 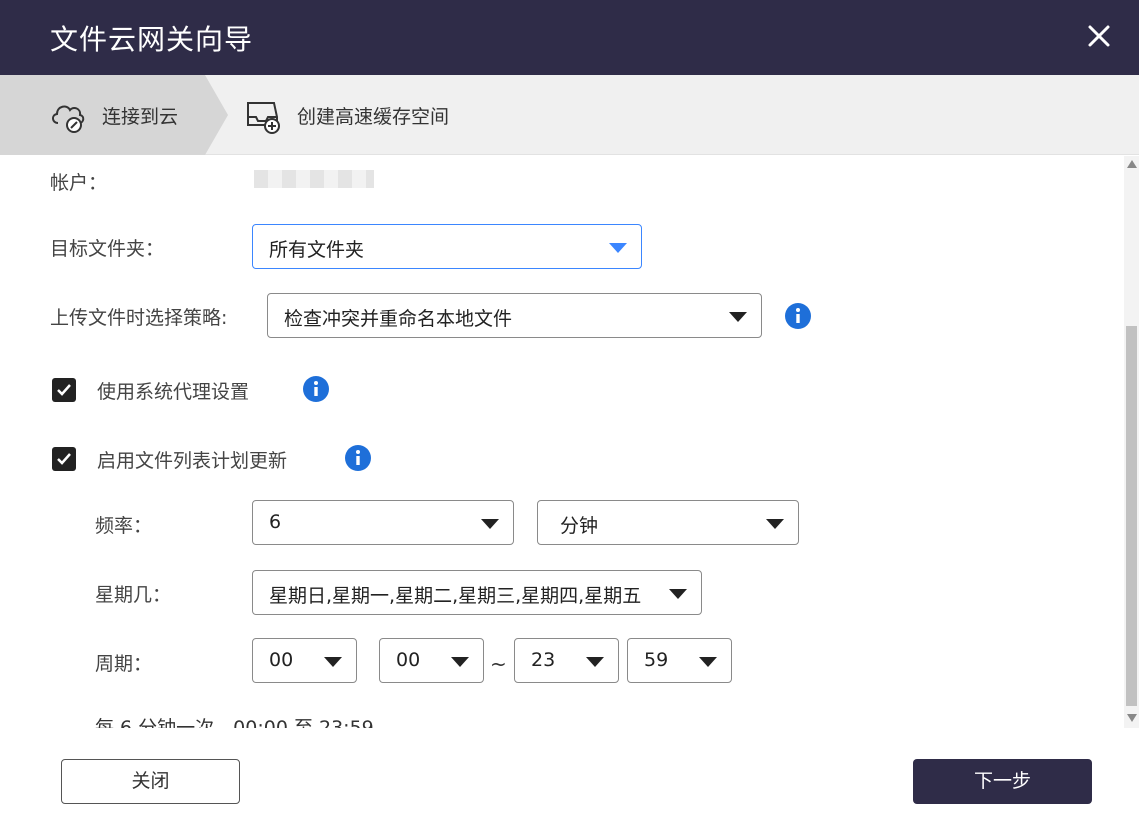 What do you see at coordinates (679, 660) in the screenshot?
I see `end-minute-select: 59` at bounding box center [679, 660].